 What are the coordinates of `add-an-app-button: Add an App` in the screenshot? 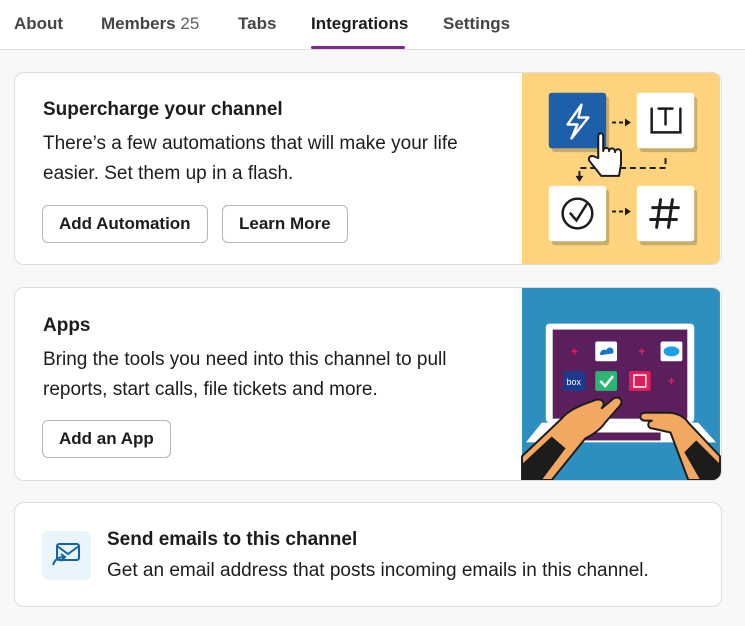 It's located at (106, 439).